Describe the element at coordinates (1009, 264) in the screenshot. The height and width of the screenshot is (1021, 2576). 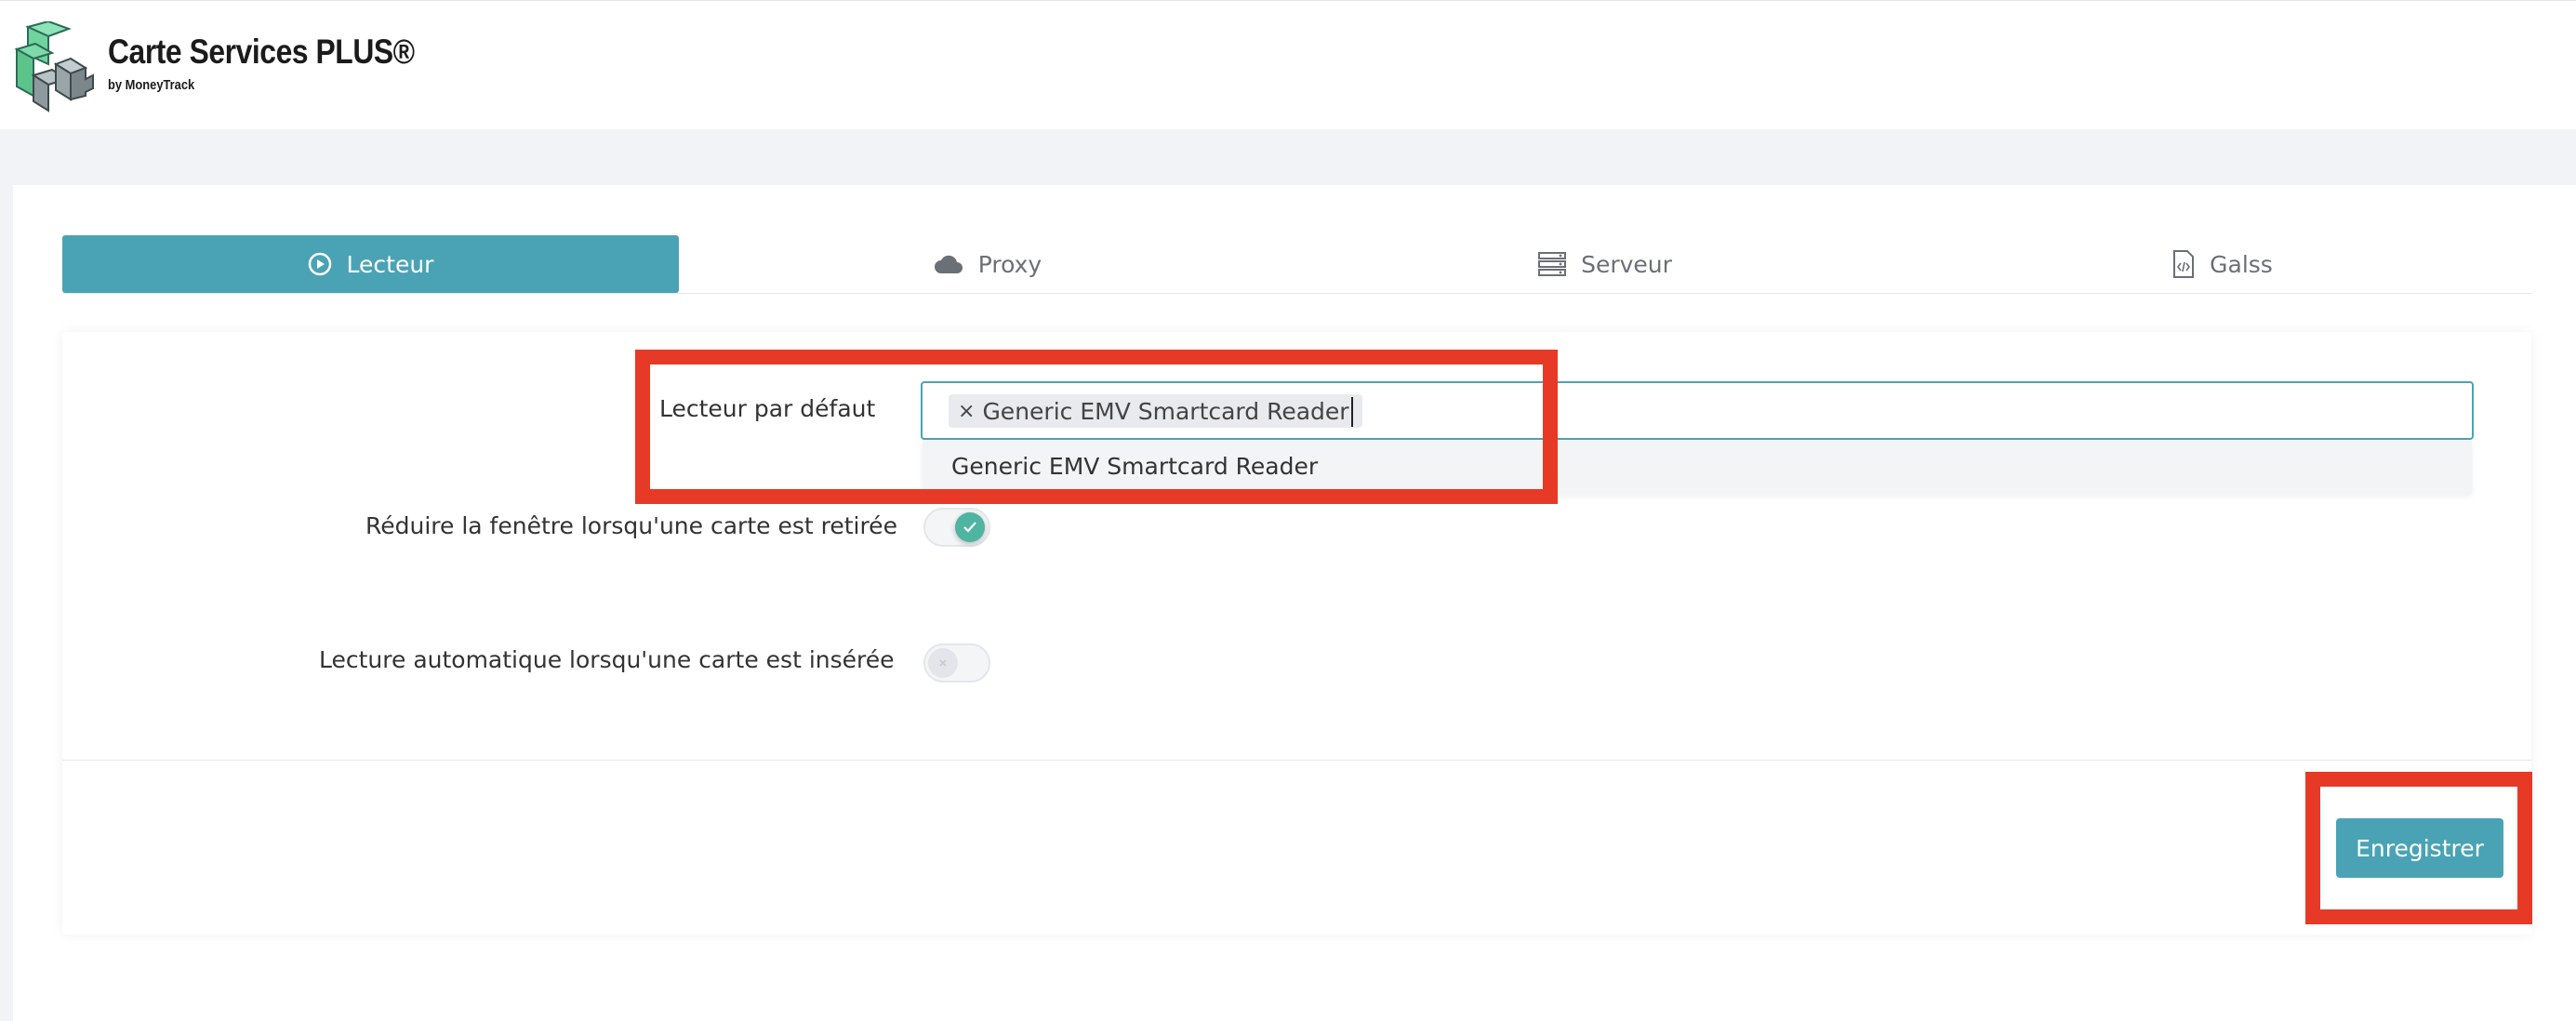
I see `tab-label: Proxy` at that location.